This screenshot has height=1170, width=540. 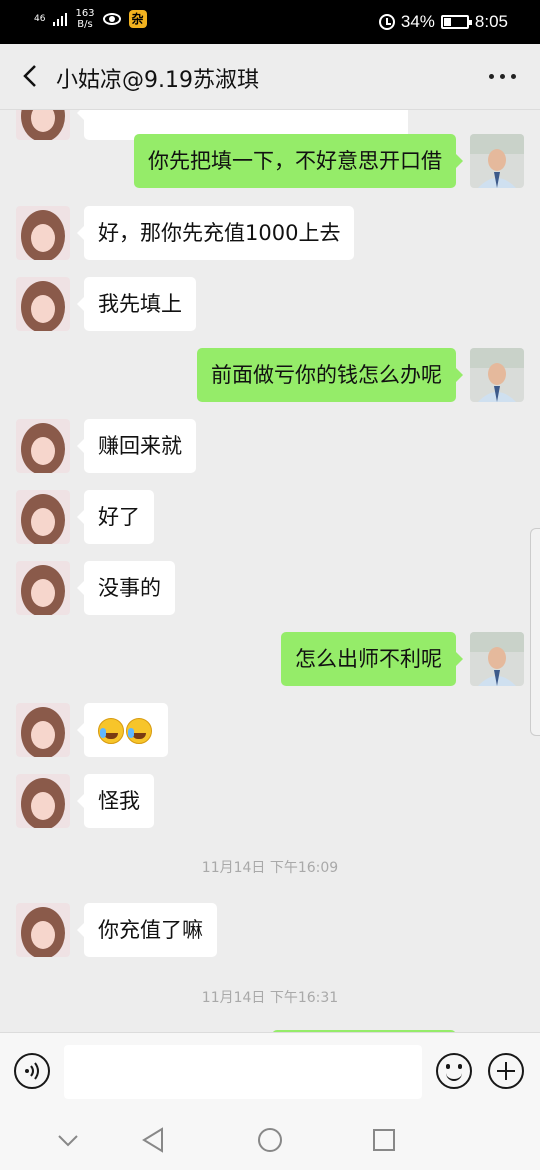 What do you see at coordinates (115, 517) in the screenshot?
I see `message-bubble-received: 好了` at bounding box center [115, 517].